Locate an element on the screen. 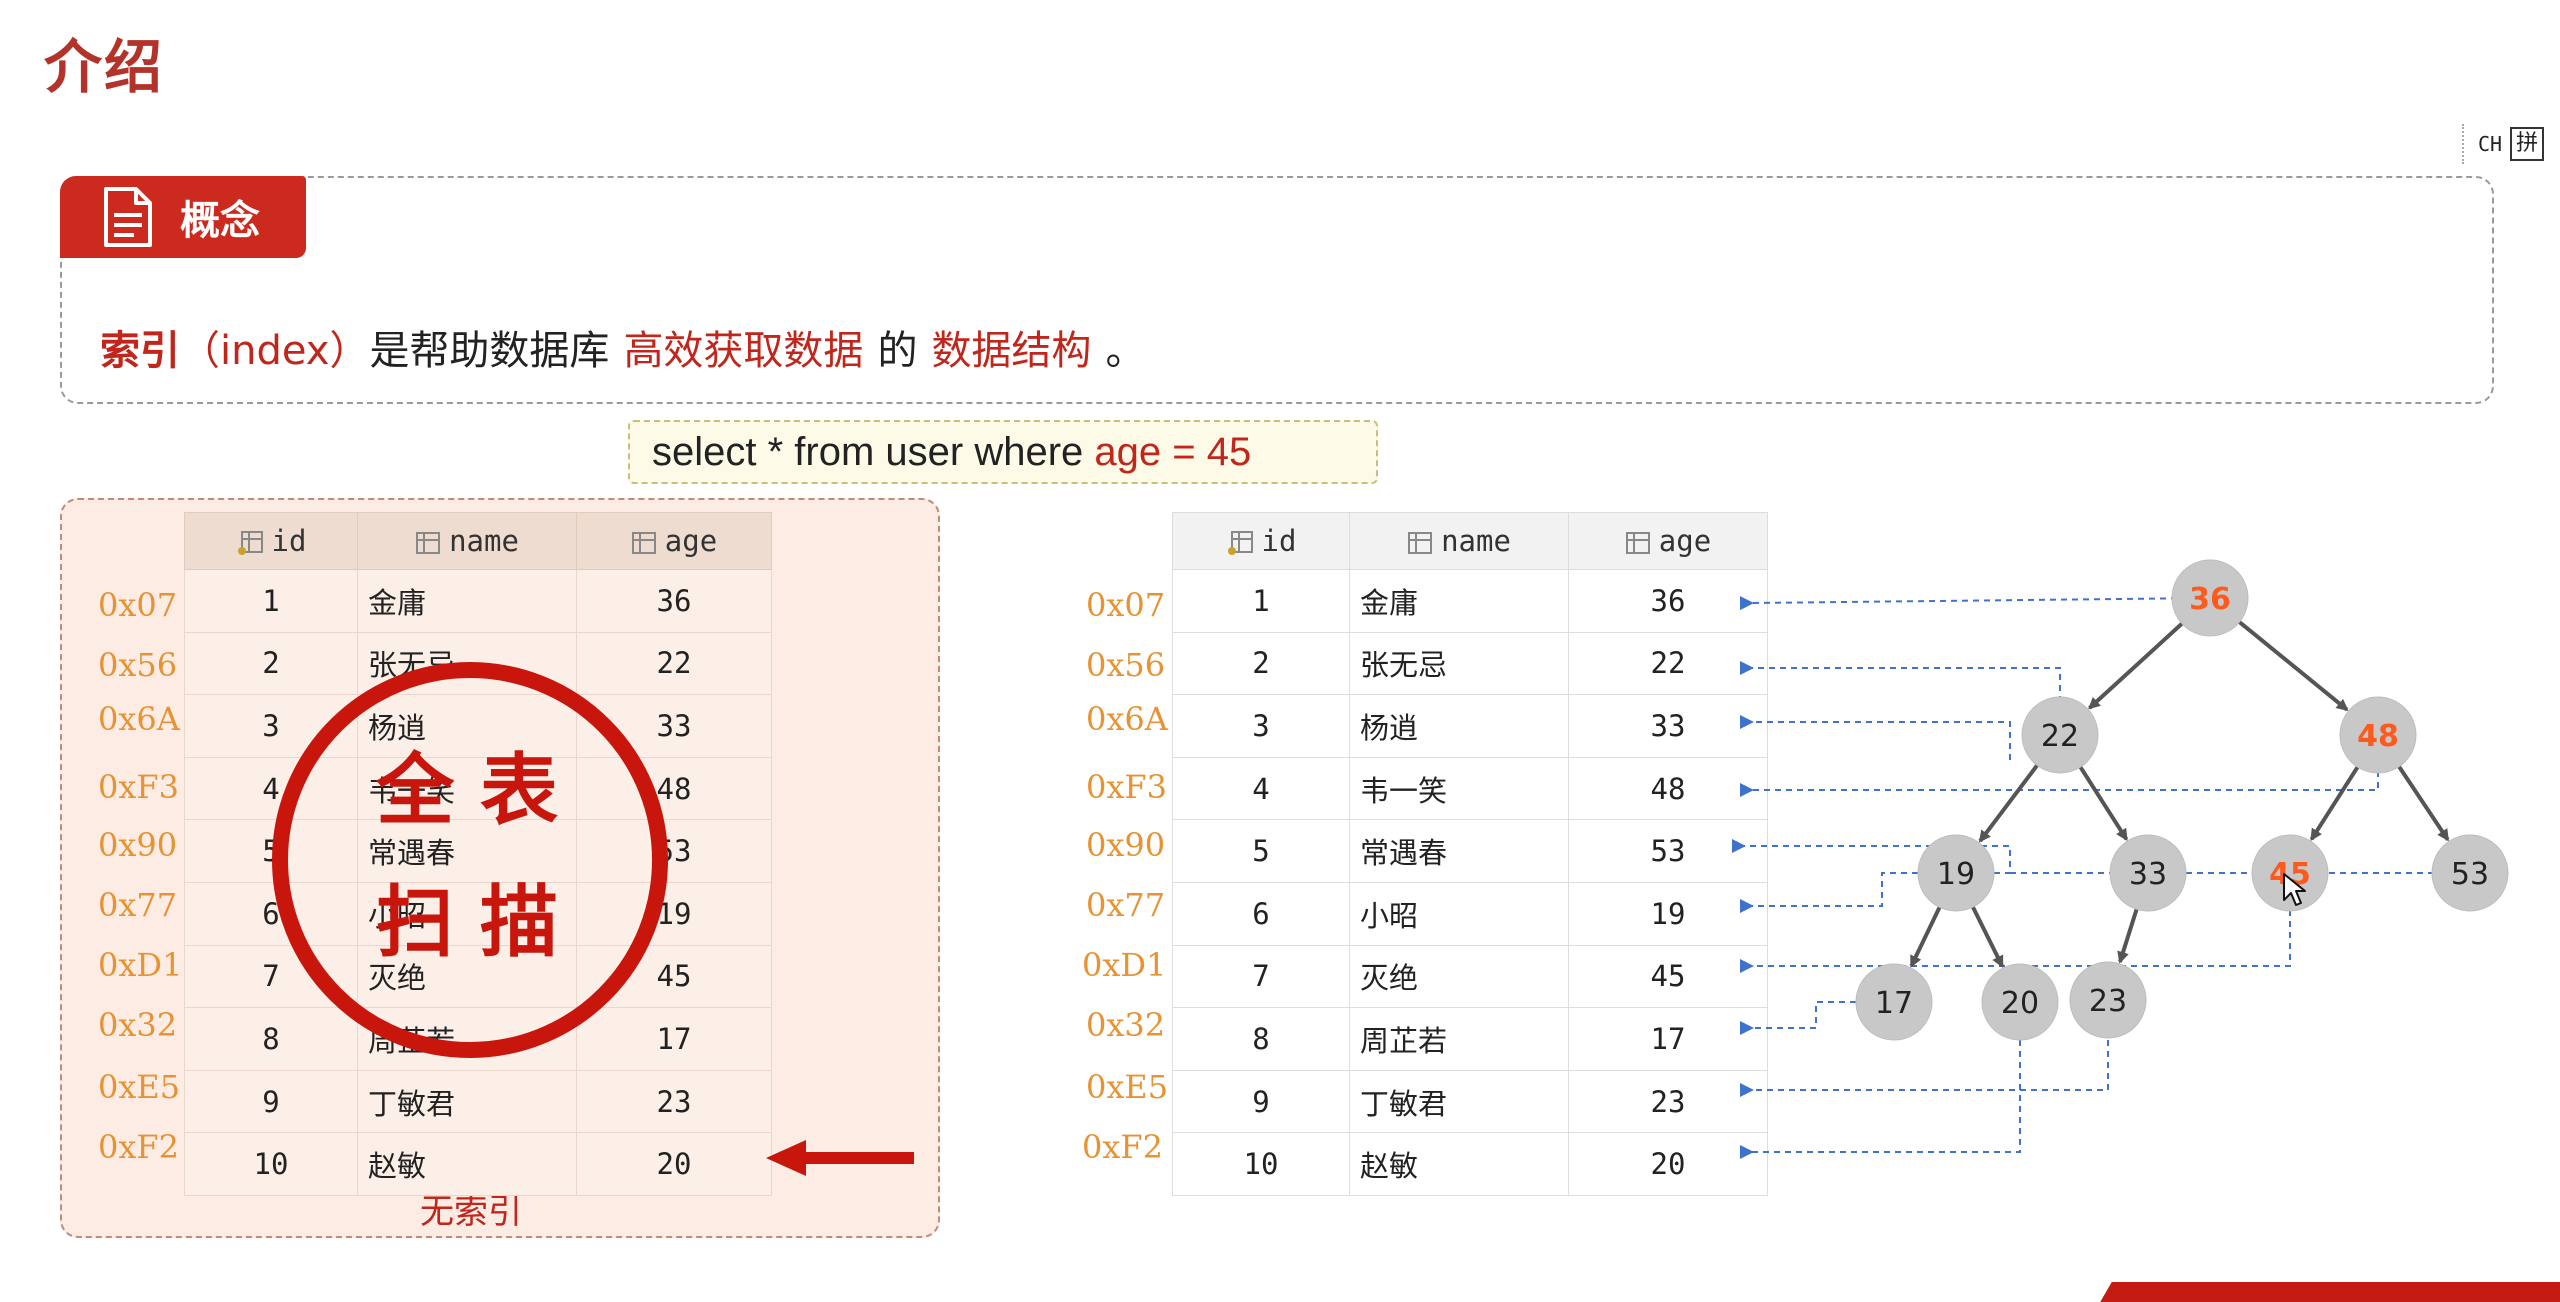 The height and width of the screenshot is (1302, 2560). tree-node-17: 17 is located at coordinates (1894, 1002).